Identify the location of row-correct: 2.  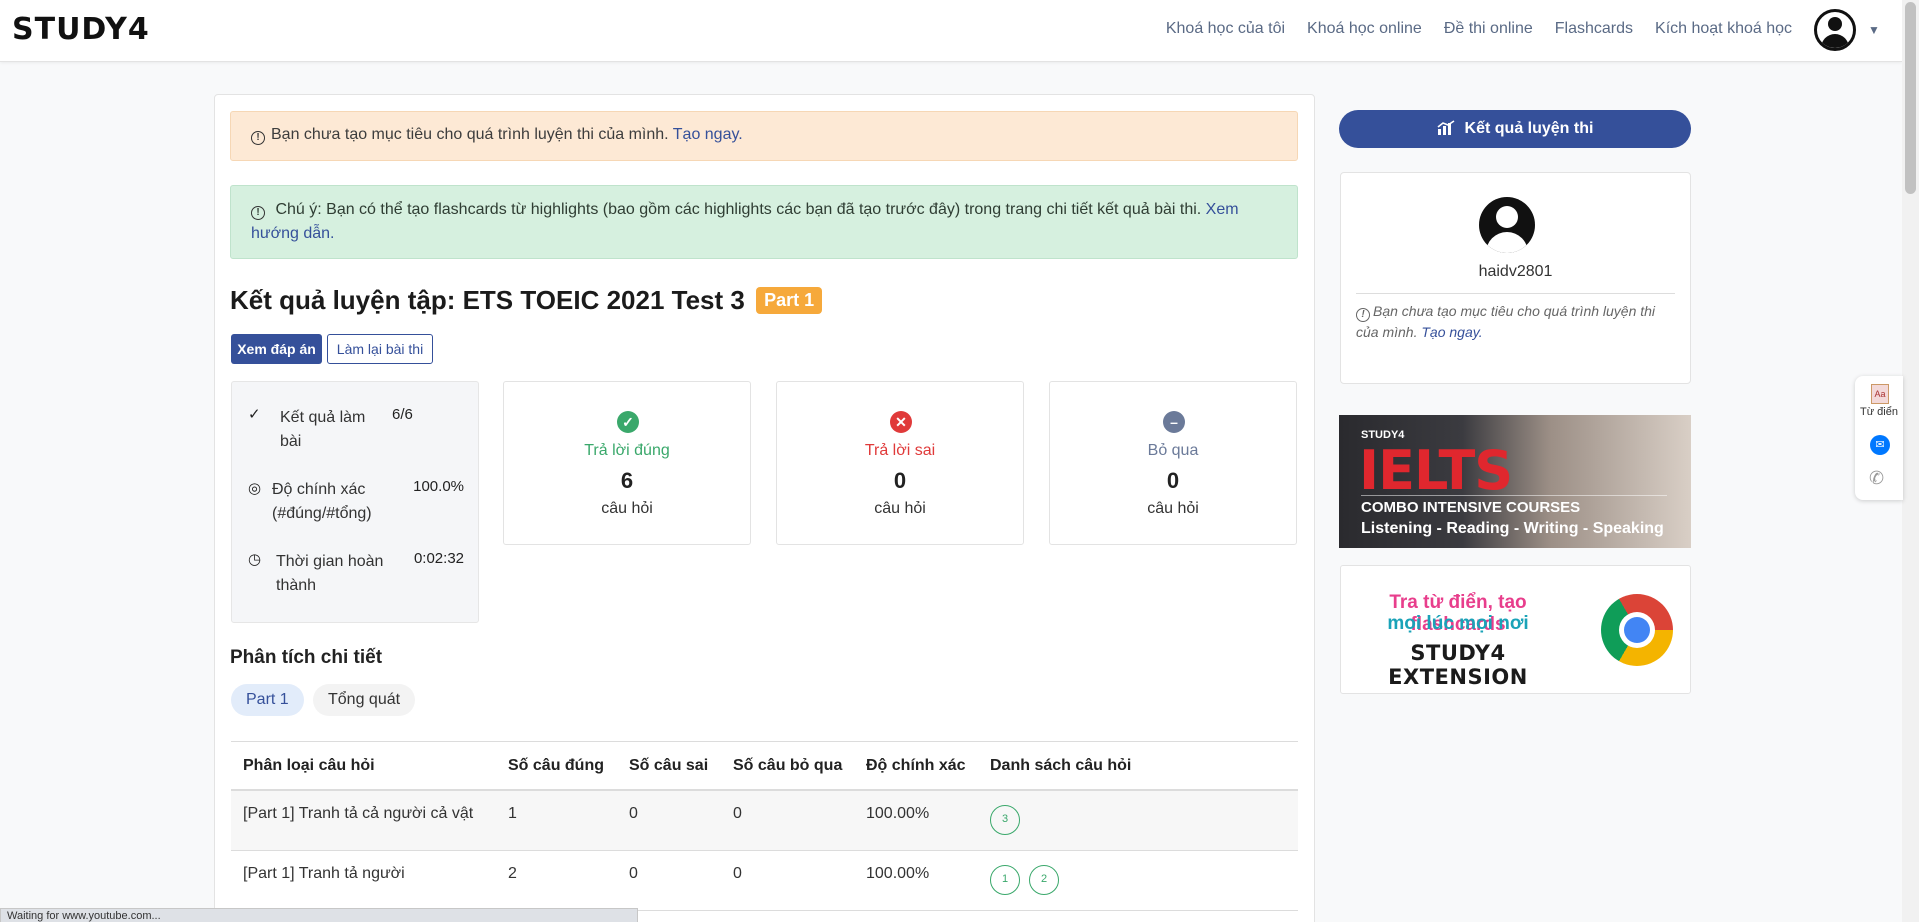
(512, 873).